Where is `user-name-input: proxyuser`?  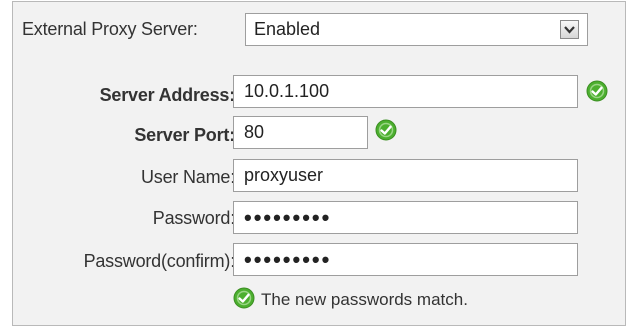
user-name-input: proxyuser is located at coordinates (405, 175).